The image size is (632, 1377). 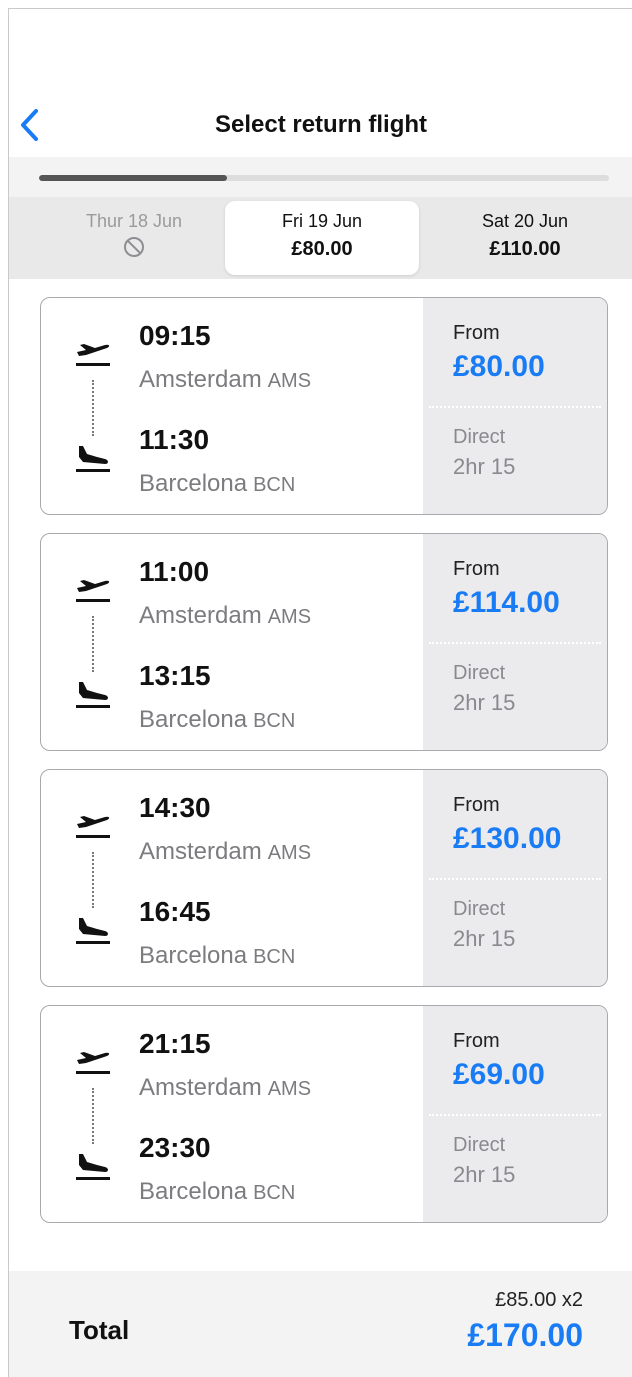 What do you see at coordinates (174, 571) in the screenshot?
I see `departure-time: 11:00` at bounding box center [174, 571].